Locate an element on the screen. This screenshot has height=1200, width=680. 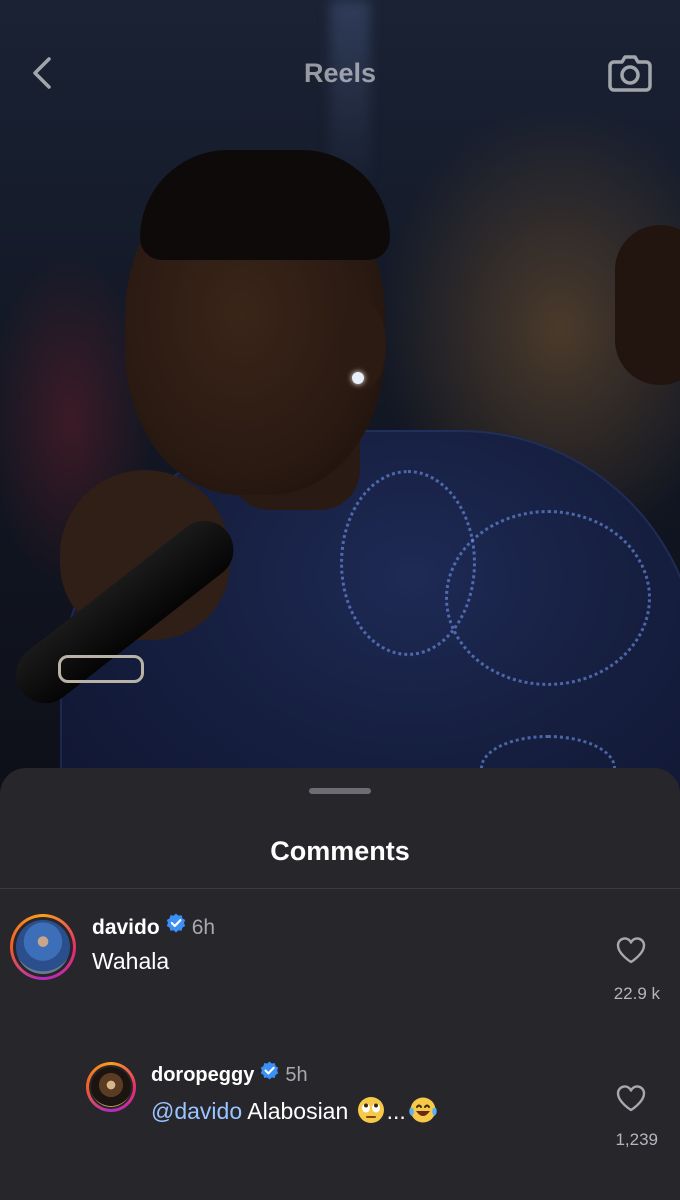
comments-title: Comments is located at coordinates (340, 851).